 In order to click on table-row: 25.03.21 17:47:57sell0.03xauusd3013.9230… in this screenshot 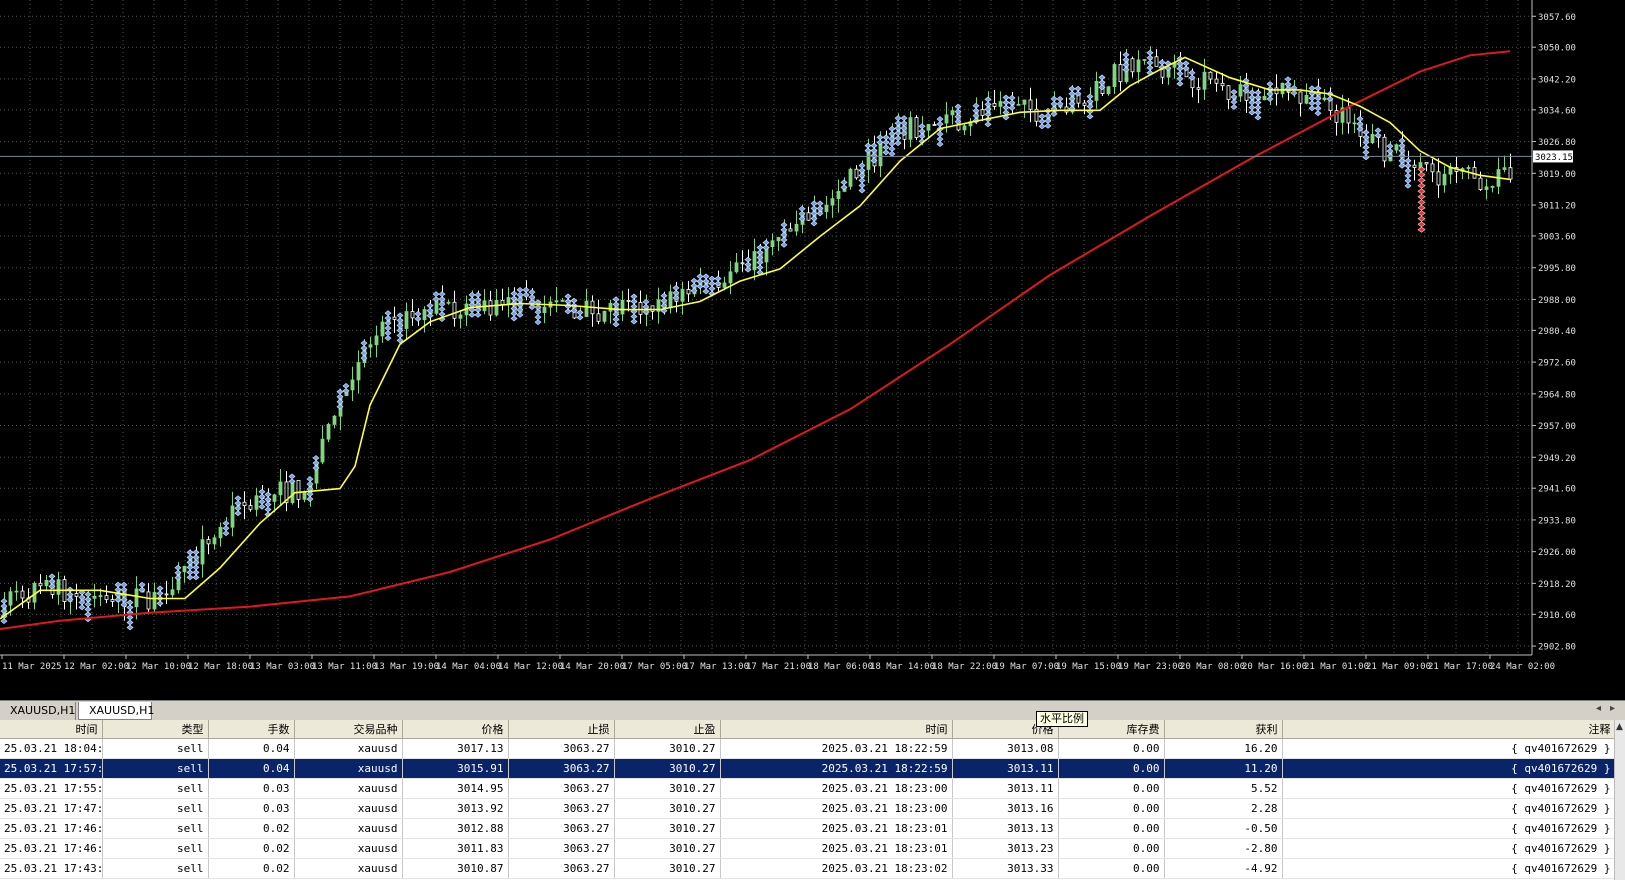, I will do `click(808, 808)`.